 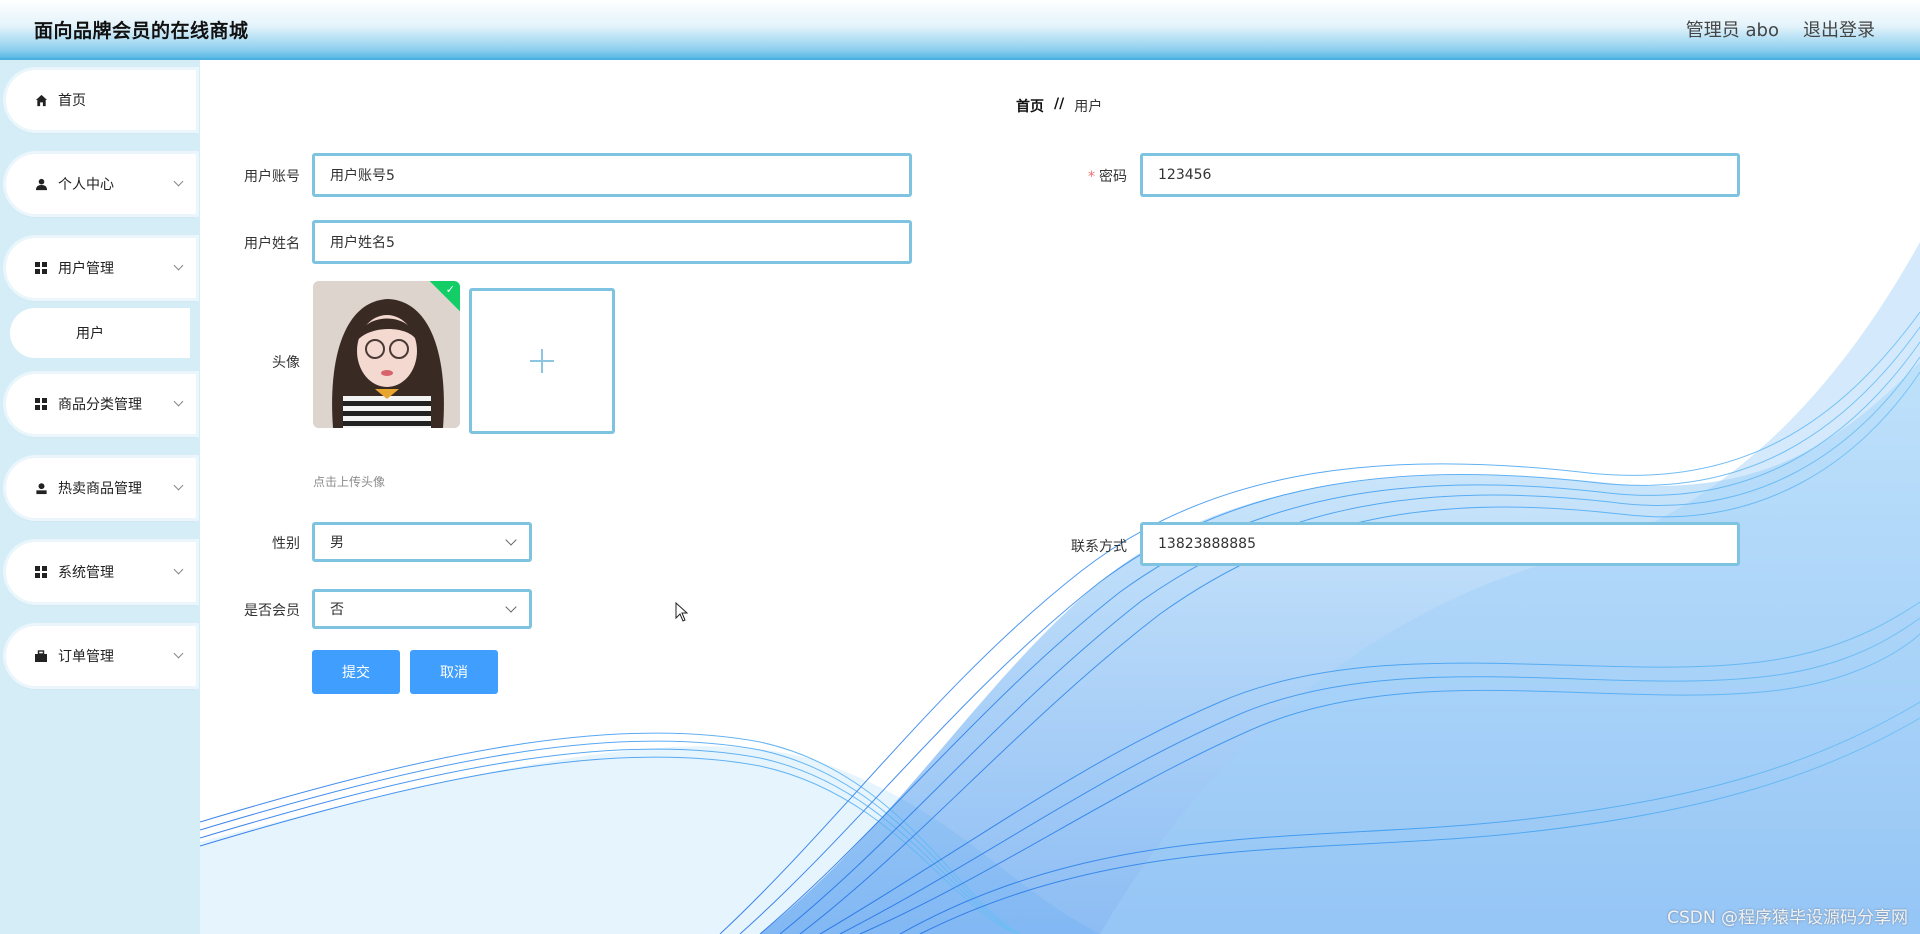 What do you see at coordinates (356, 672) in the screenshot?
I see `submit-button: 提交` at bounding box center [356, 672].